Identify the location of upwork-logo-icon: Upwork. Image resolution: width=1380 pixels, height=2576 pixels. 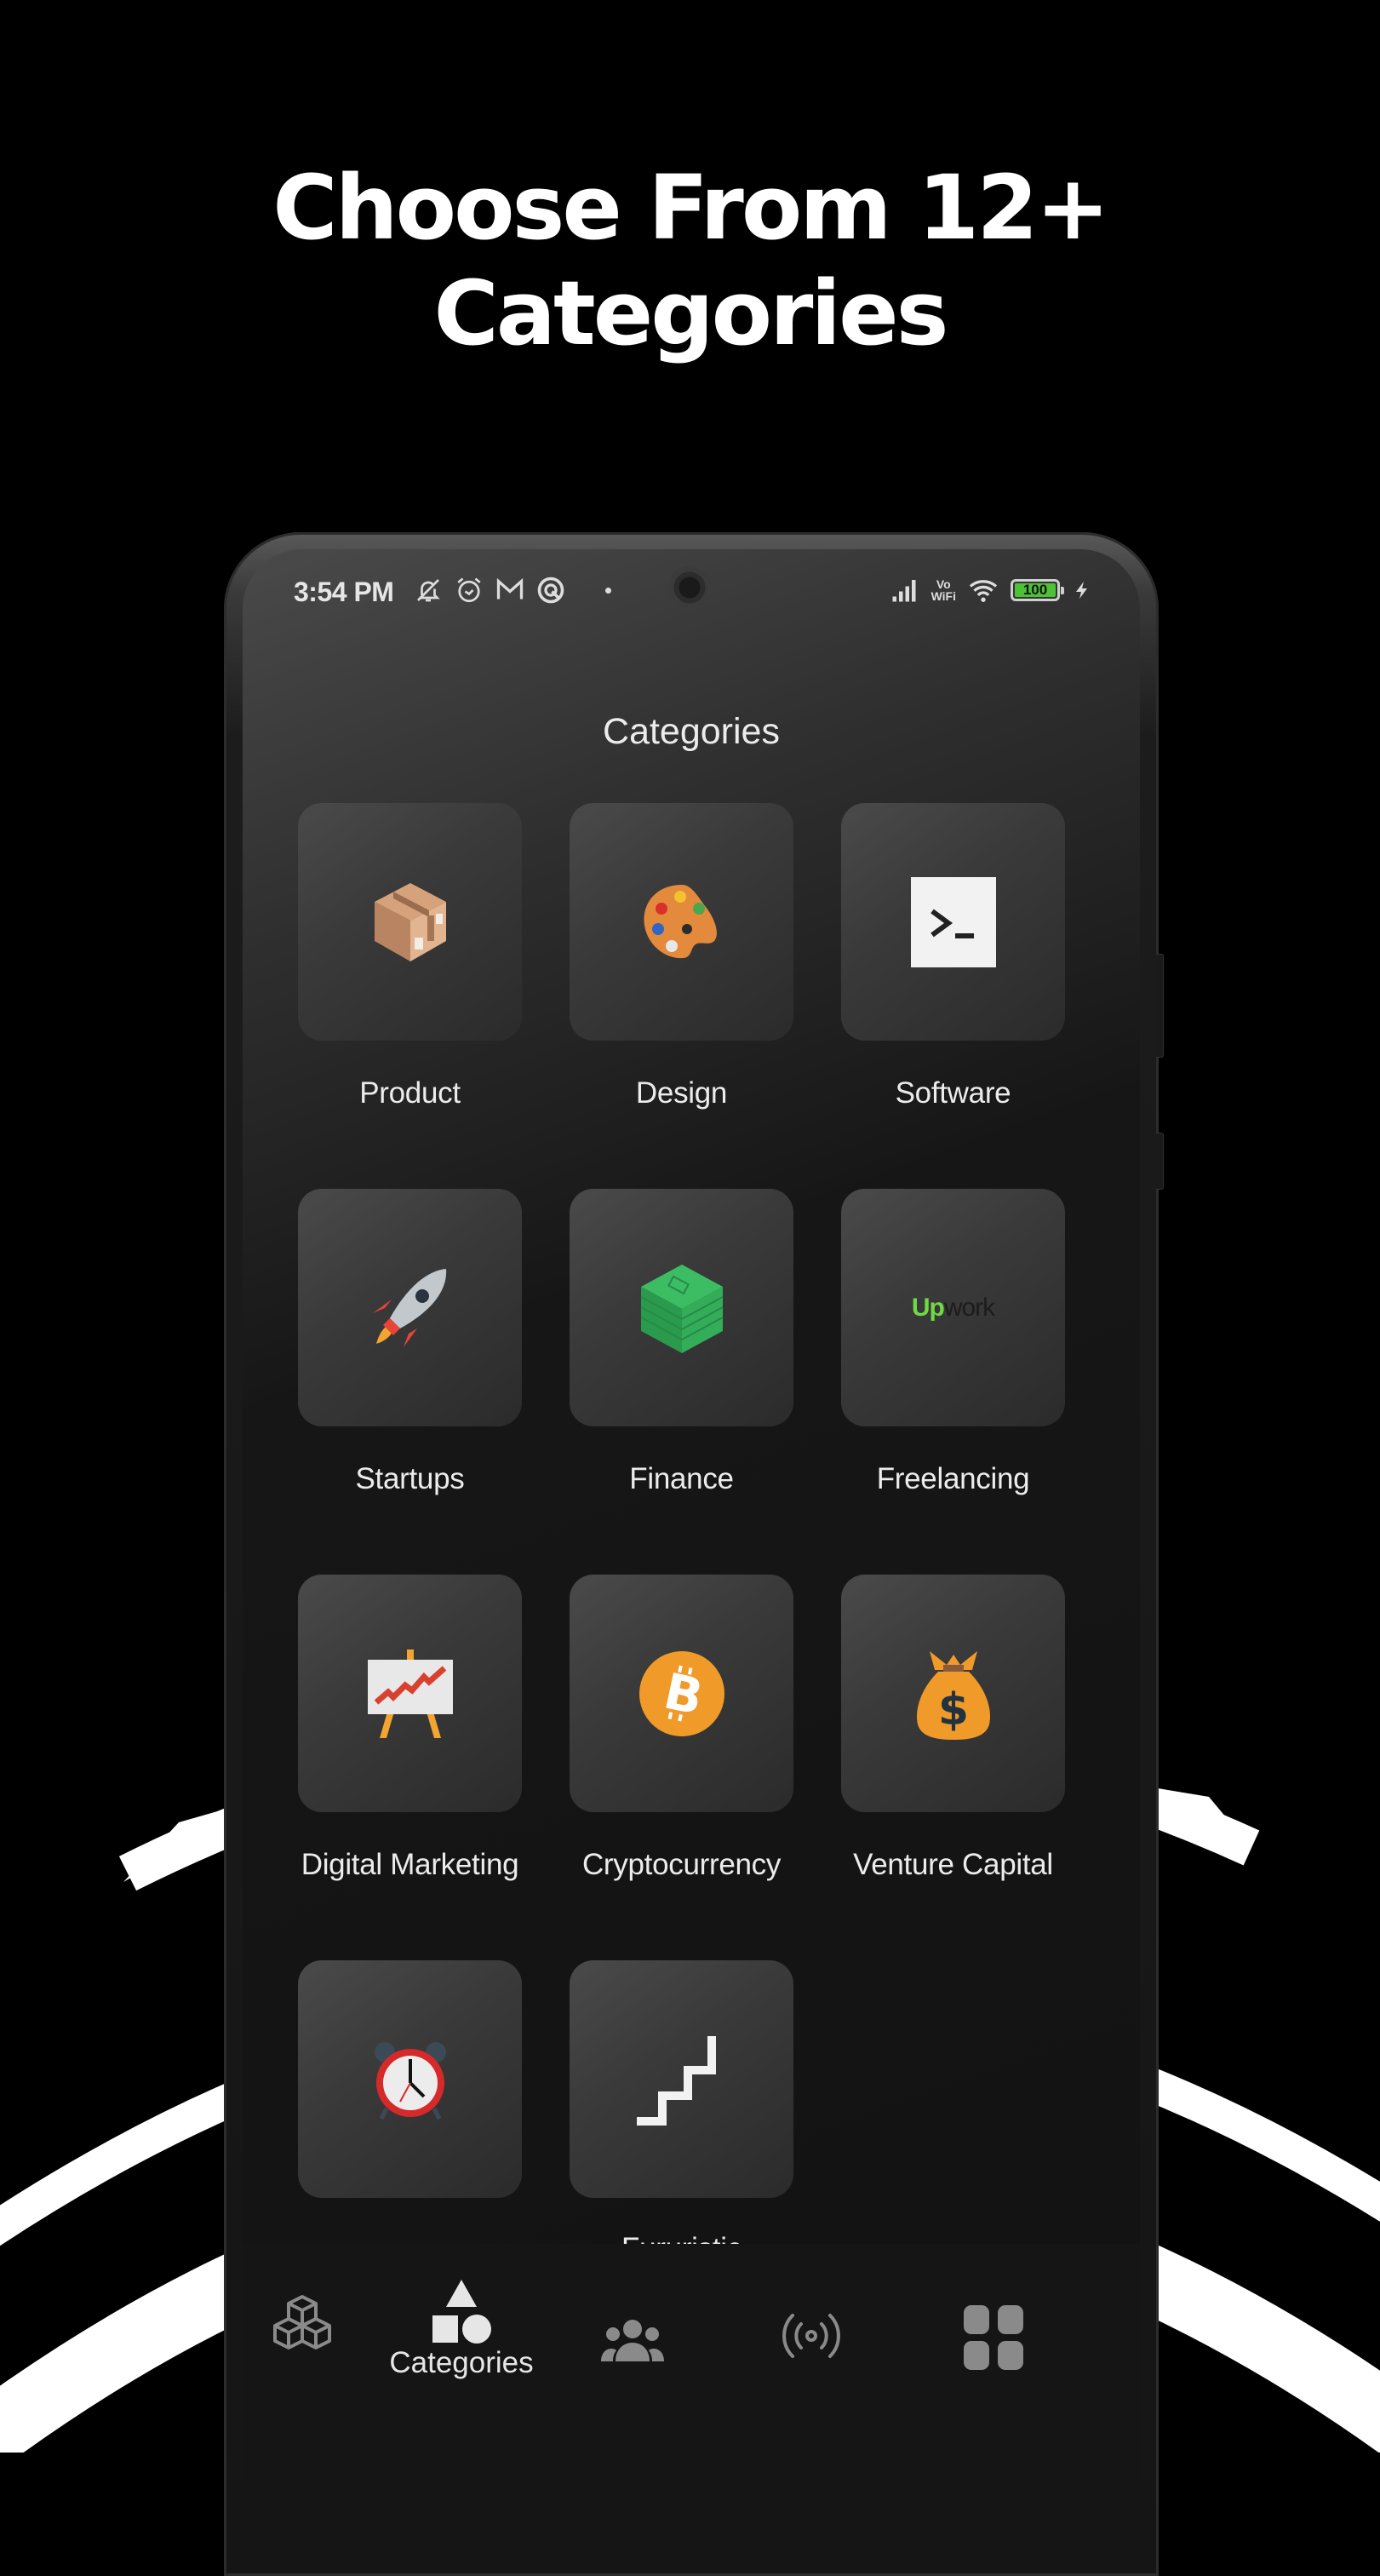
(953, 1307).